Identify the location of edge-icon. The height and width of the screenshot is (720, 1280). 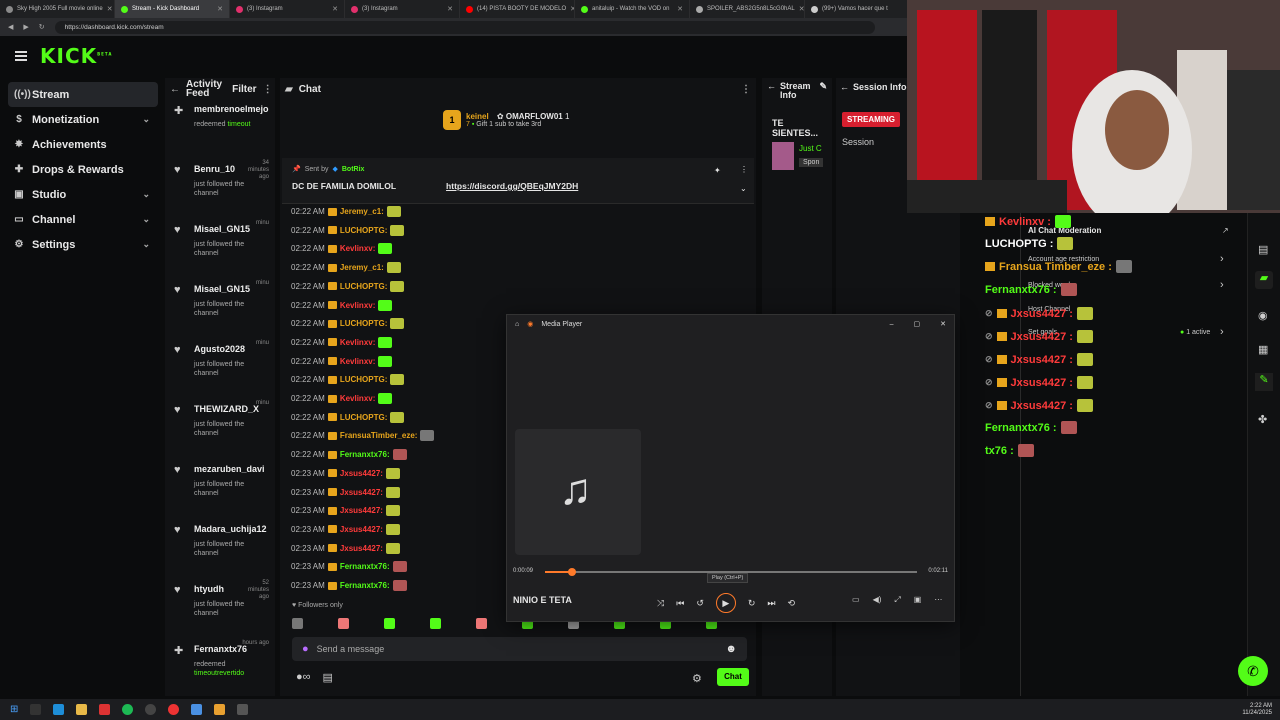
(59, 709).